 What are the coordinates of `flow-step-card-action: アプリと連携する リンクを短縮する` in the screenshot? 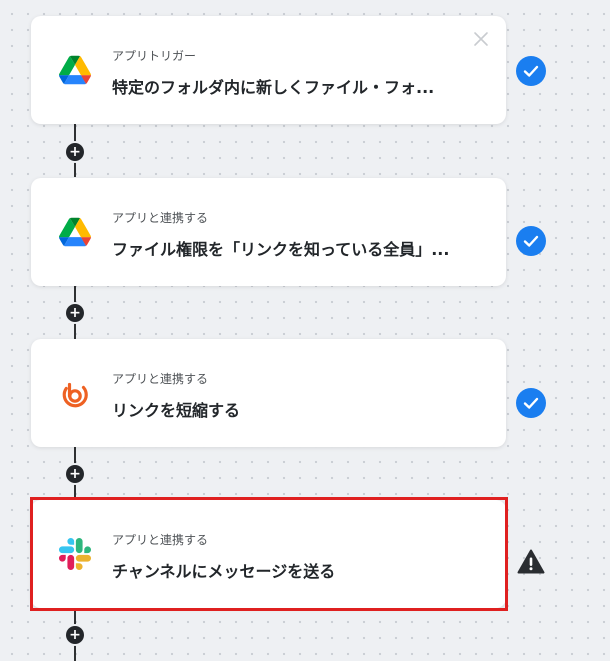 It's located at (268, 393).